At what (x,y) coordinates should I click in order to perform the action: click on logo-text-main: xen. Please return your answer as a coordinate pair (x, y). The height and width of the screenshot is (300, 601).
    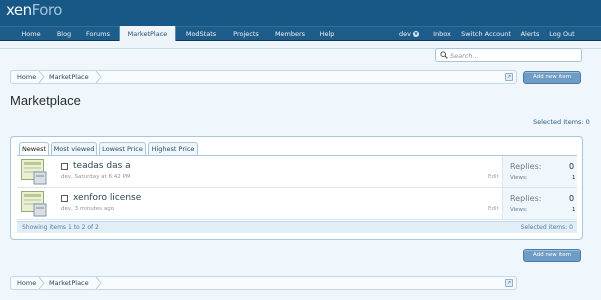
    Looking at the image, I should click on (19, 10).